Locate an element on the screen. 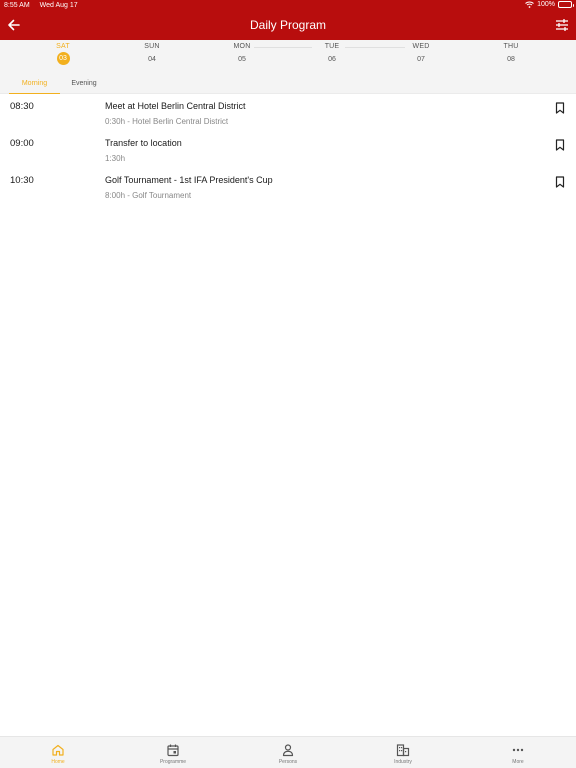 This screenshot has width=576, height=768. more-icon is located at coordinates (518, 750).